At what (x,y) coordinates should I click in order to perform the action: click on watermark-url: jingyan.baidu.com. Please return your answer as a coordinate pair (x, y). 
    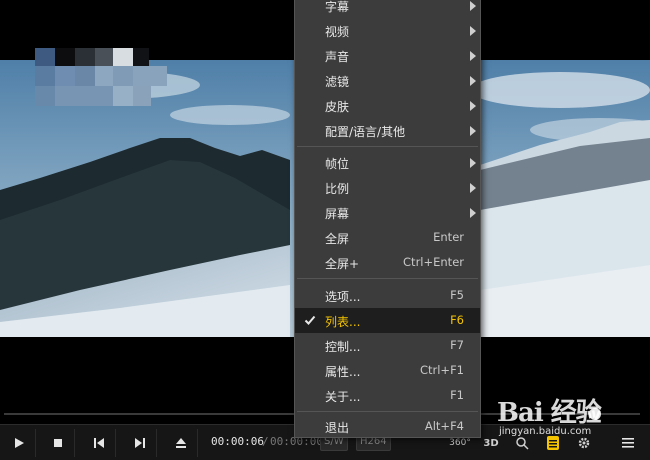
    Looking at the image, I should click on (545, 431).